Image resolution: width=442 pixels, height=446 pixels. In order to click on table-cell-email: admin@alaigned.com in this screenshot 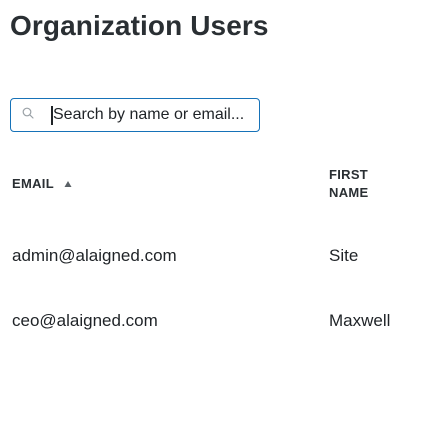, I will do `click(94, 255)`.